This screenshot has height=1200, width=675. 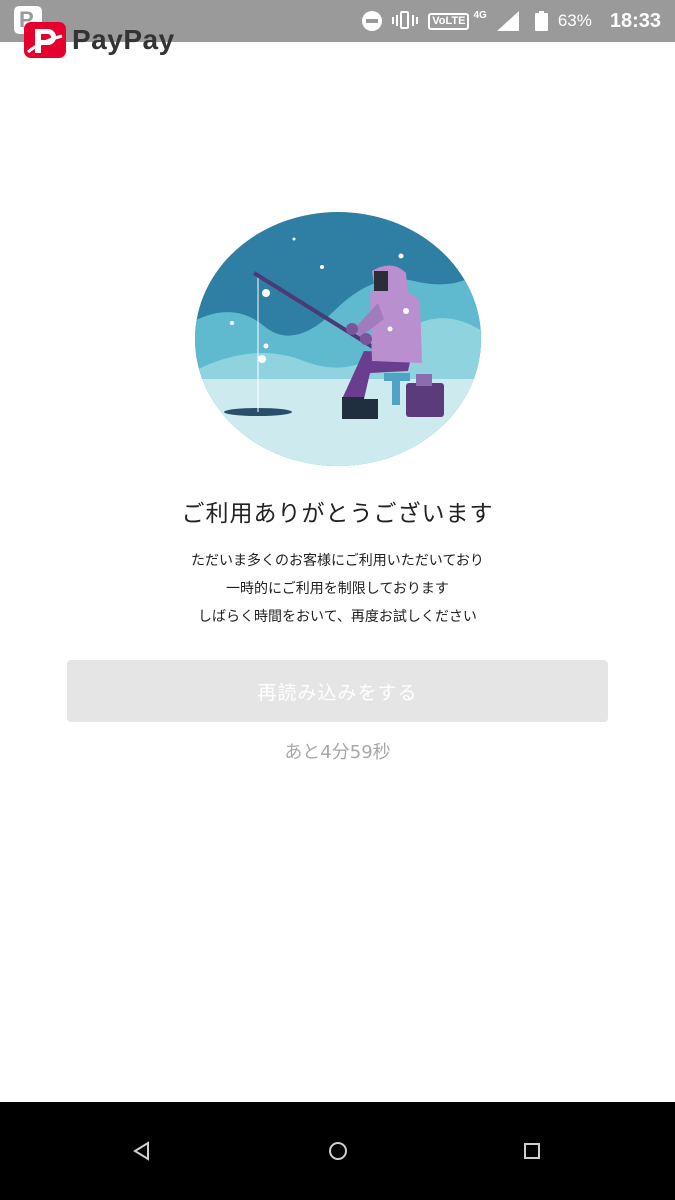 I want to click on battery-icon, so click(x=541, y=21).